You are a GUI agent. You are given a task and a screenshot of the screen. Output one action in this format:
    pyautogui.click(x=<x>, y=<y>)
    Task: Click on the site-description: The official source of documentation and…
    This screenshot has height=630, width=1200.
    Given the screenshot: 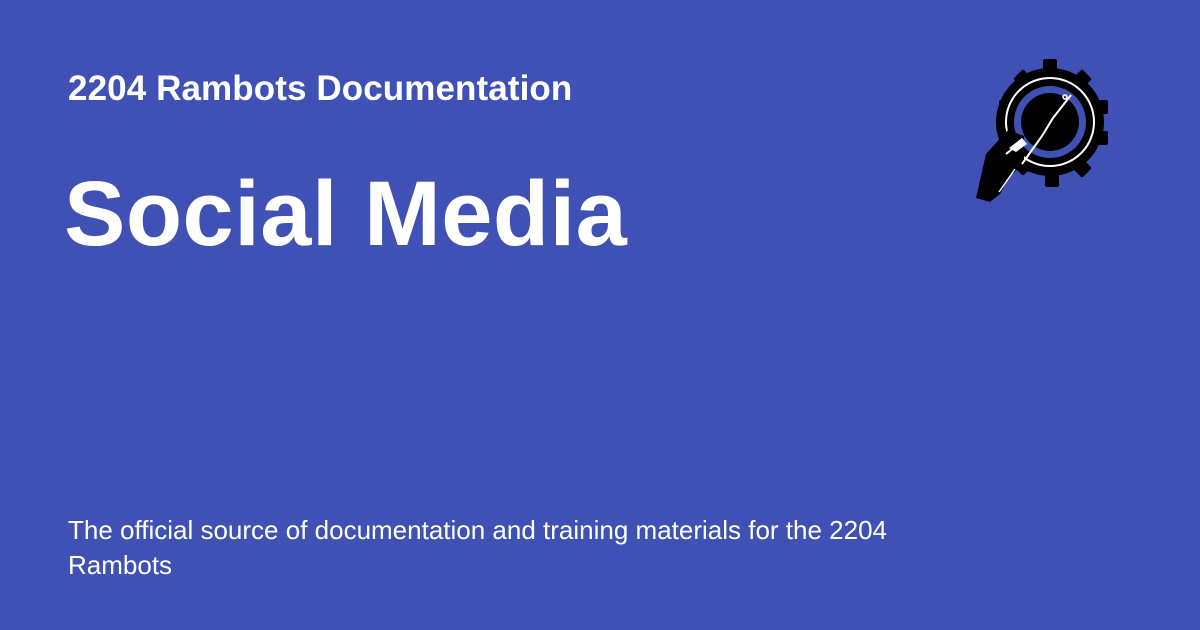 What is the action you would take?
    pyautogui.click(x=477, y=547)
    